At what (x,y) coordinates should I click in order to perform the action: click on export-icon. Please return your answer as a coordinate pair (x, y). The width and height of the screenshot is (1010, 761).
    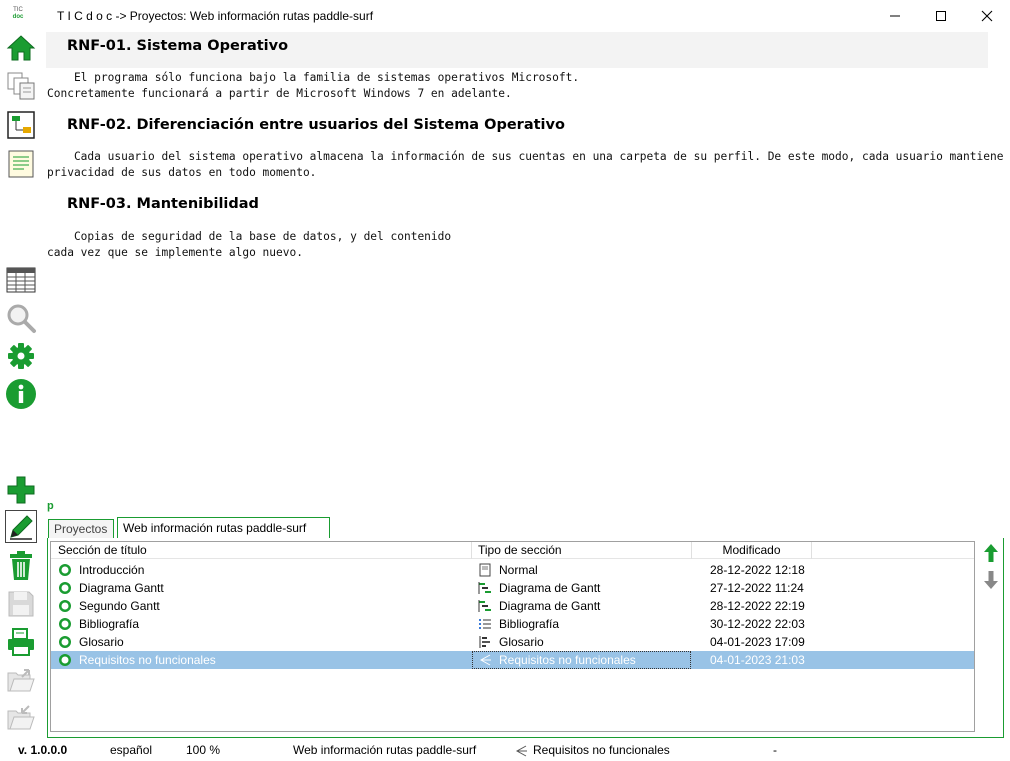
    Looking at the image, I should click on (21, 680).